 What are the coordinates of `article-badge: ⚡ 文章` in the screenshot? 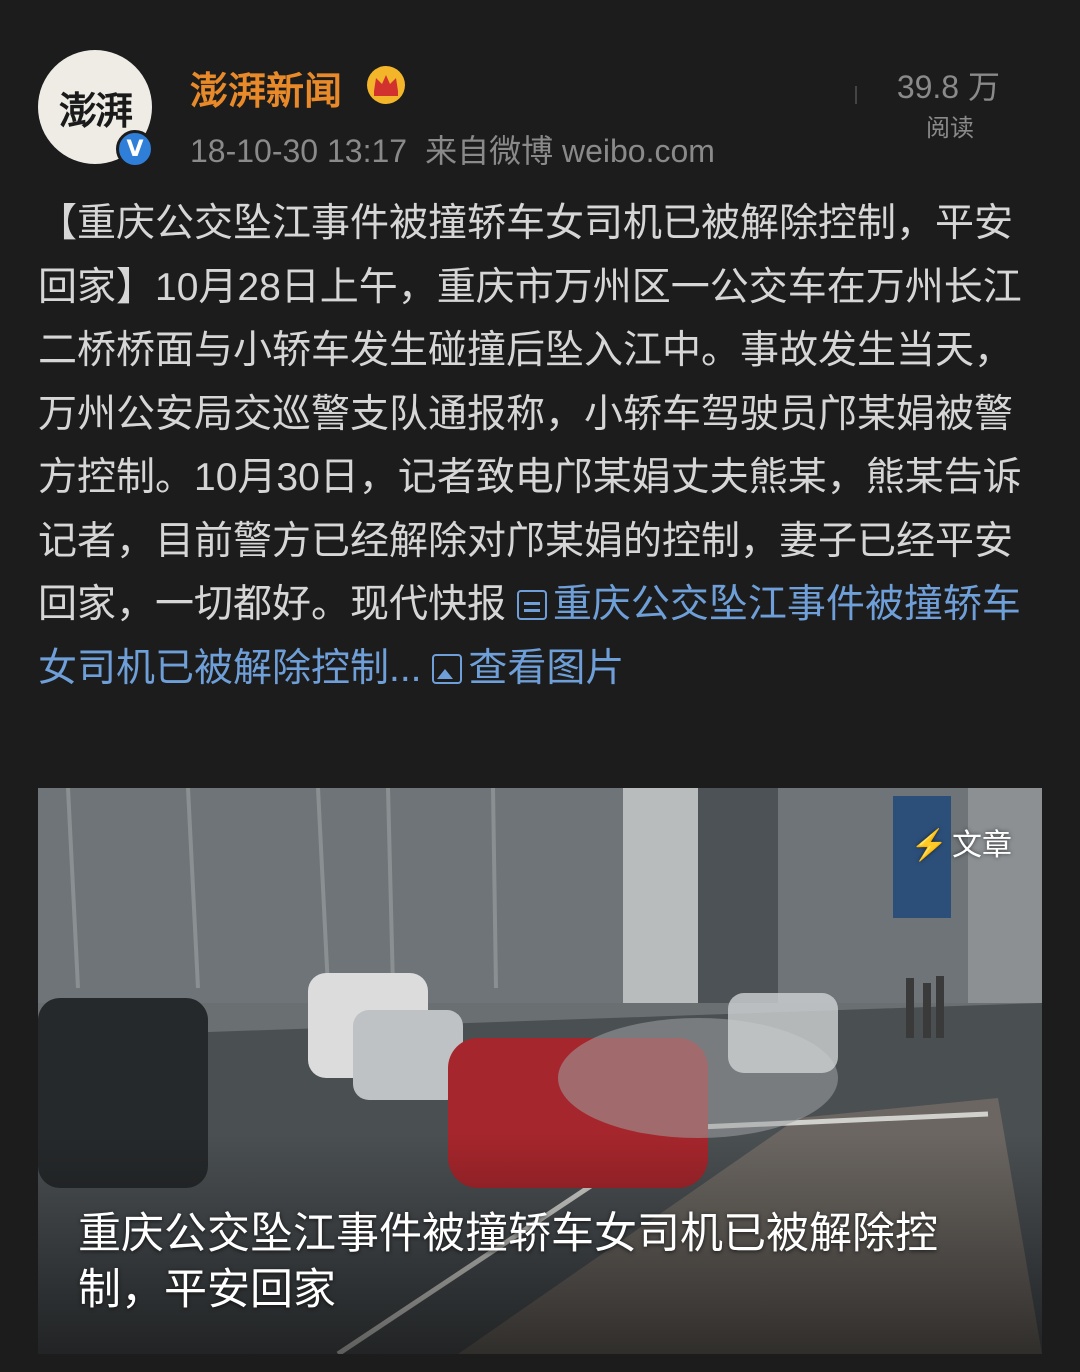 It's located at (961, 842).